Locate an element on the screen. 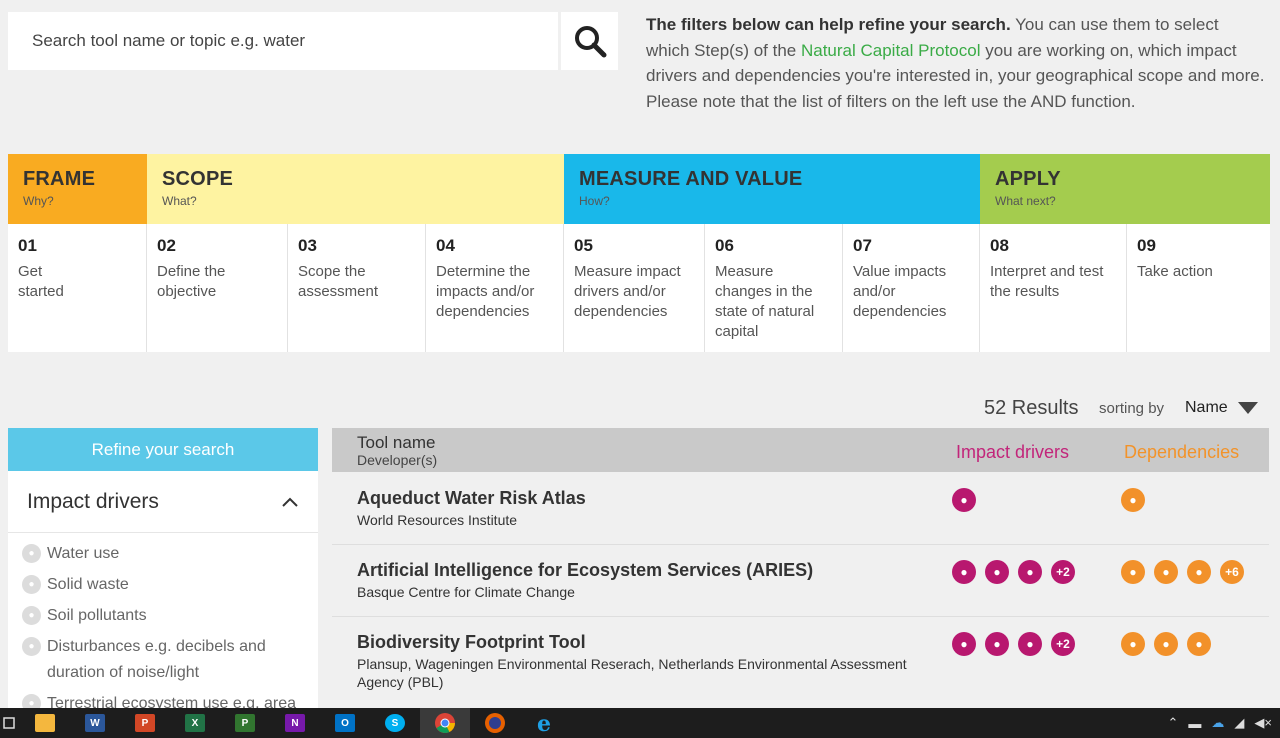  step-07: 07 Value impacts and/or dependencies is located at coordinates (911, 288).